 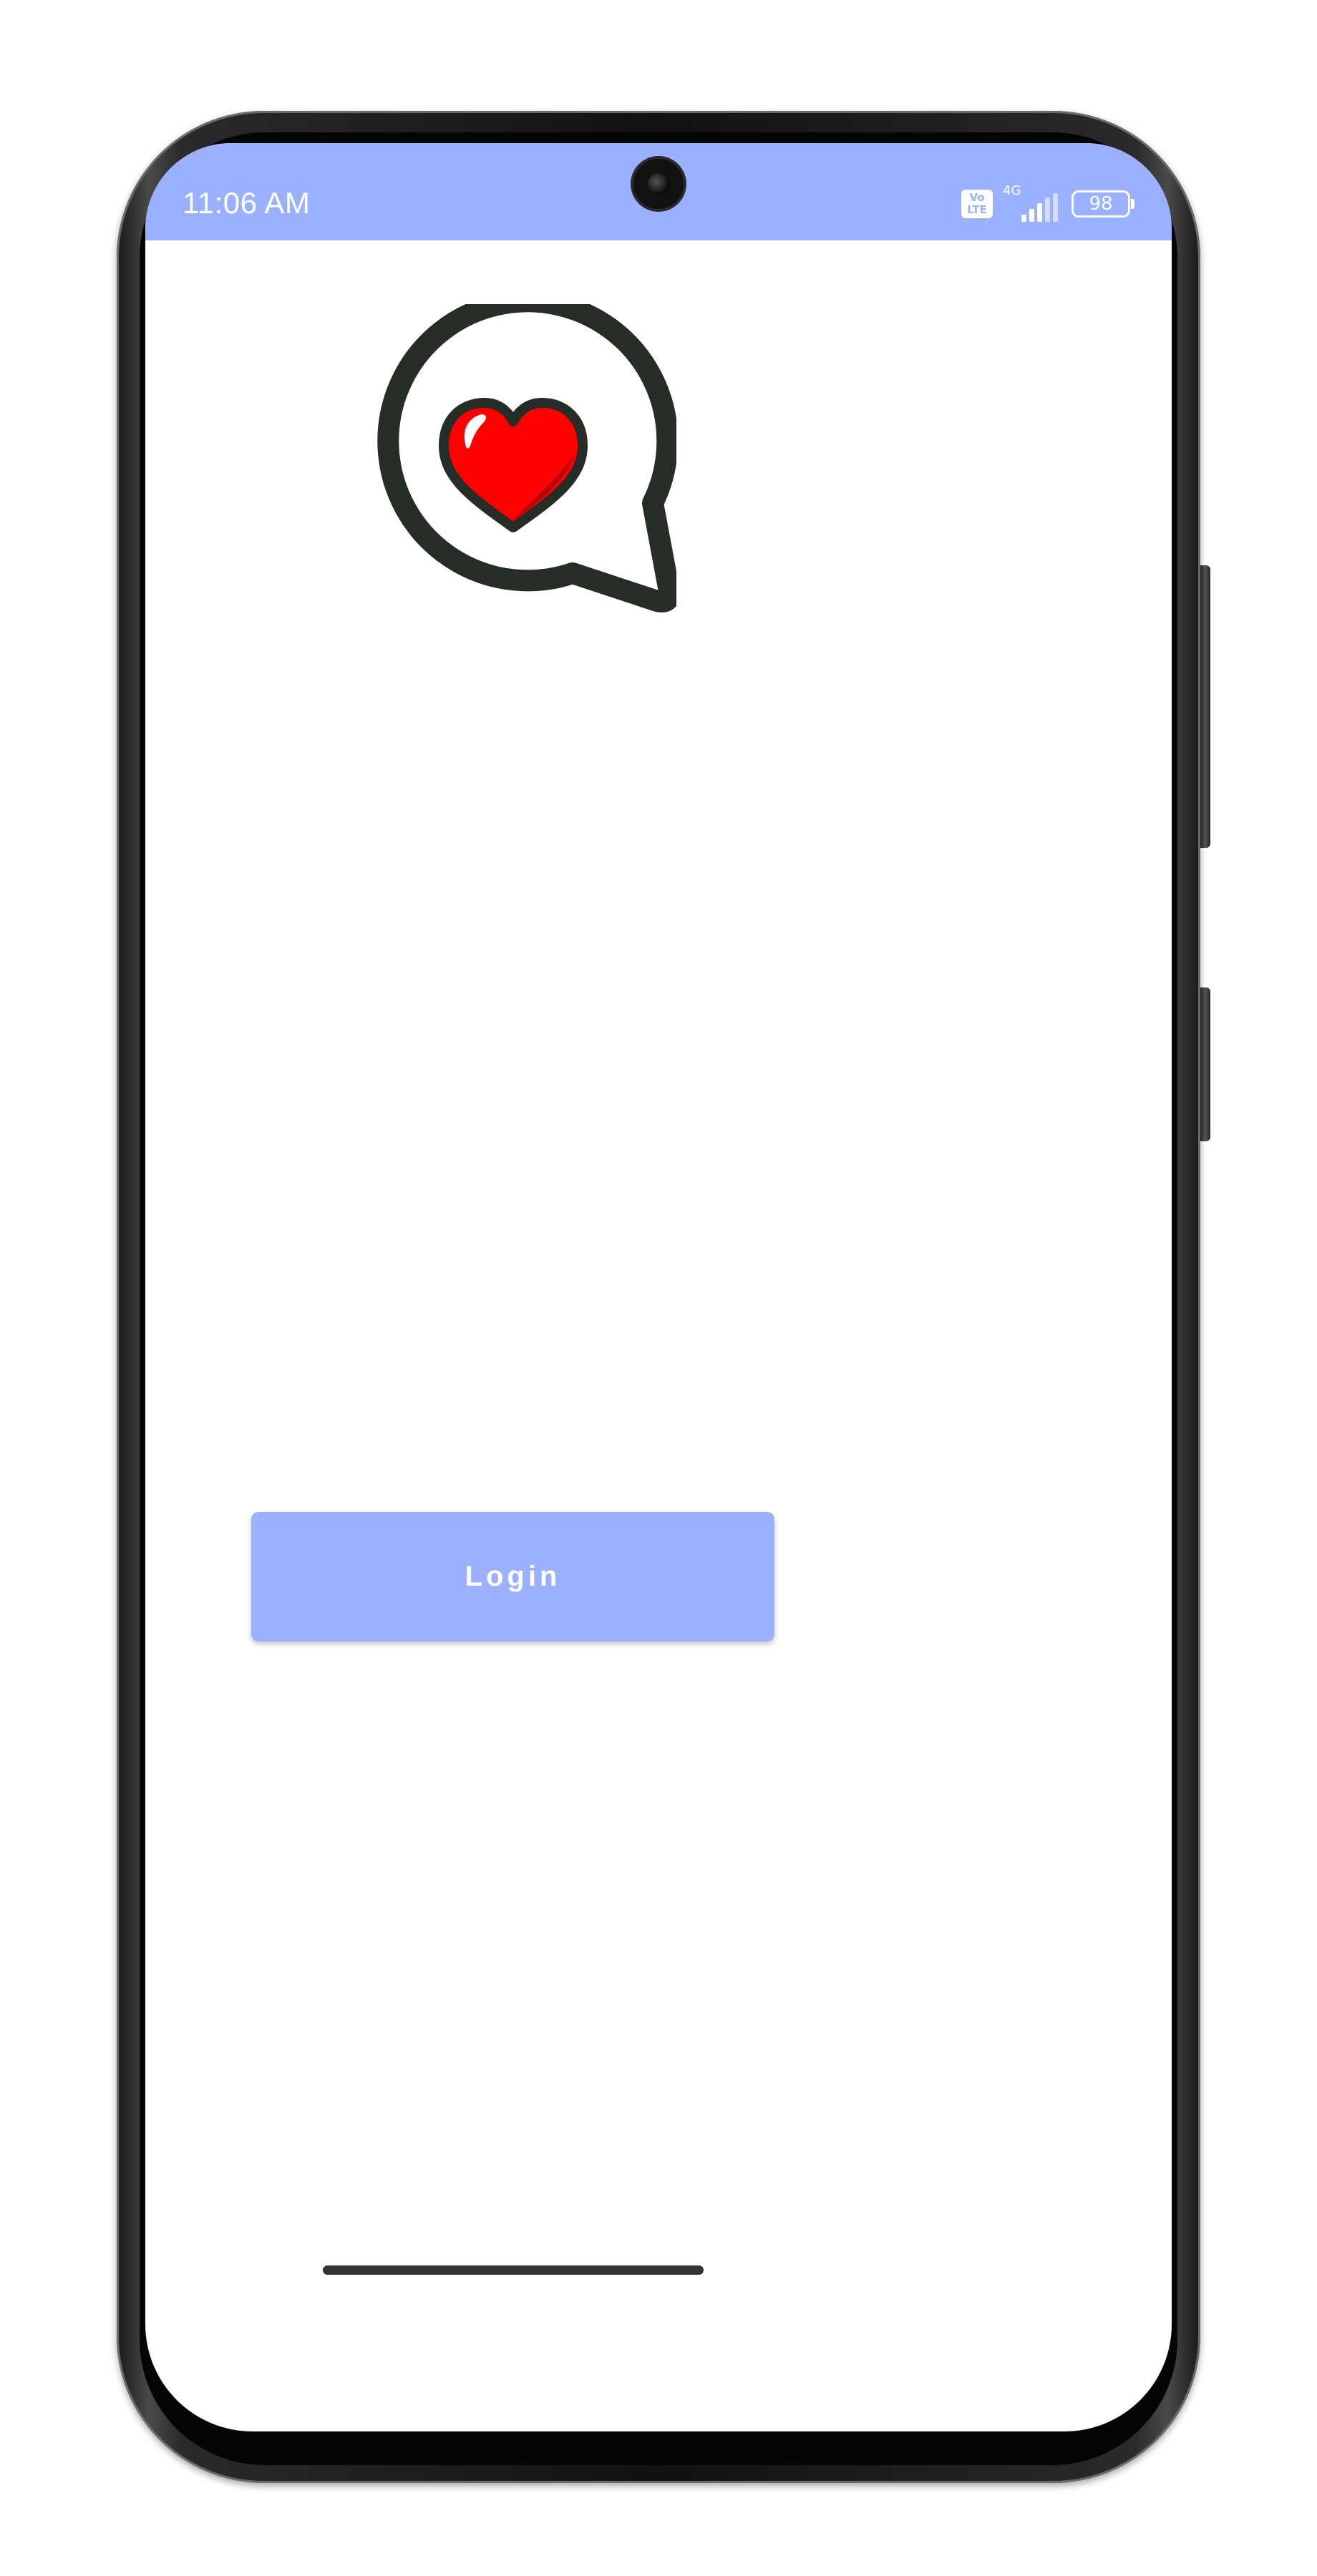 What do you see at coordinates (513, 2270) in the screenshot?
I see `home-indicator` at bounding box center [513, 2270].